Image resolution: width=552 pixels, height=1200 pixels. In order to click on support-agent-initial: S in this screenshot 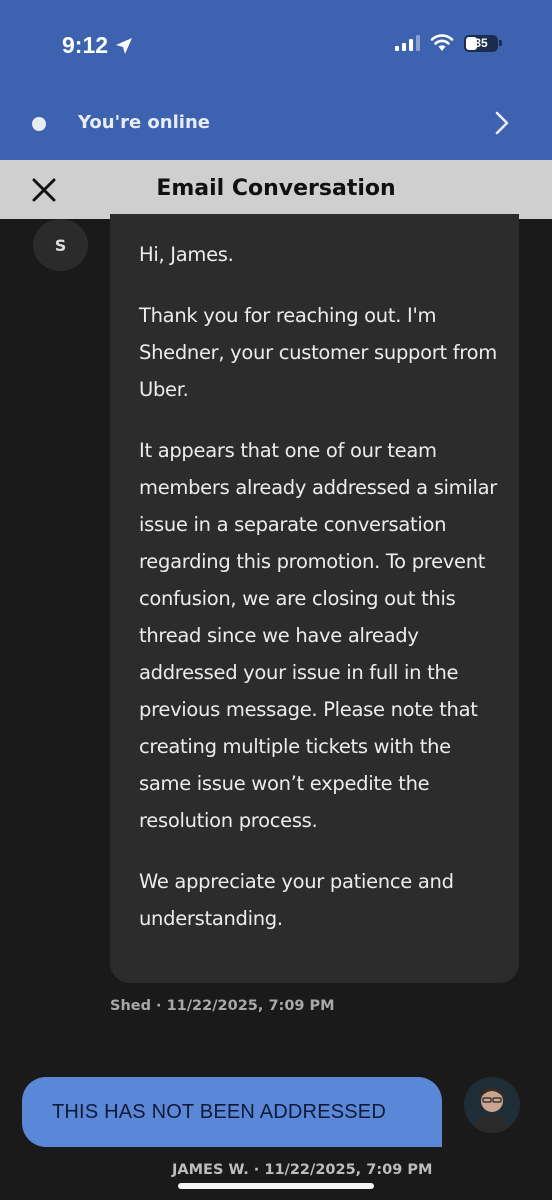, I will do `click(60, 245)`.